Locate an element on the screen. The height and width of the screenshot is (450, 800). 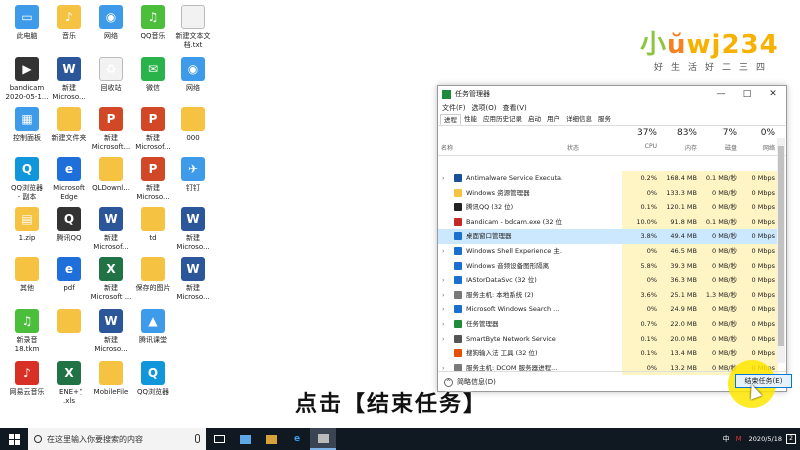
process-row: Windows 资源管理器 0% 133.3 MB 0 MB/秒 0 Mbps is located at coordinates (608, 193).